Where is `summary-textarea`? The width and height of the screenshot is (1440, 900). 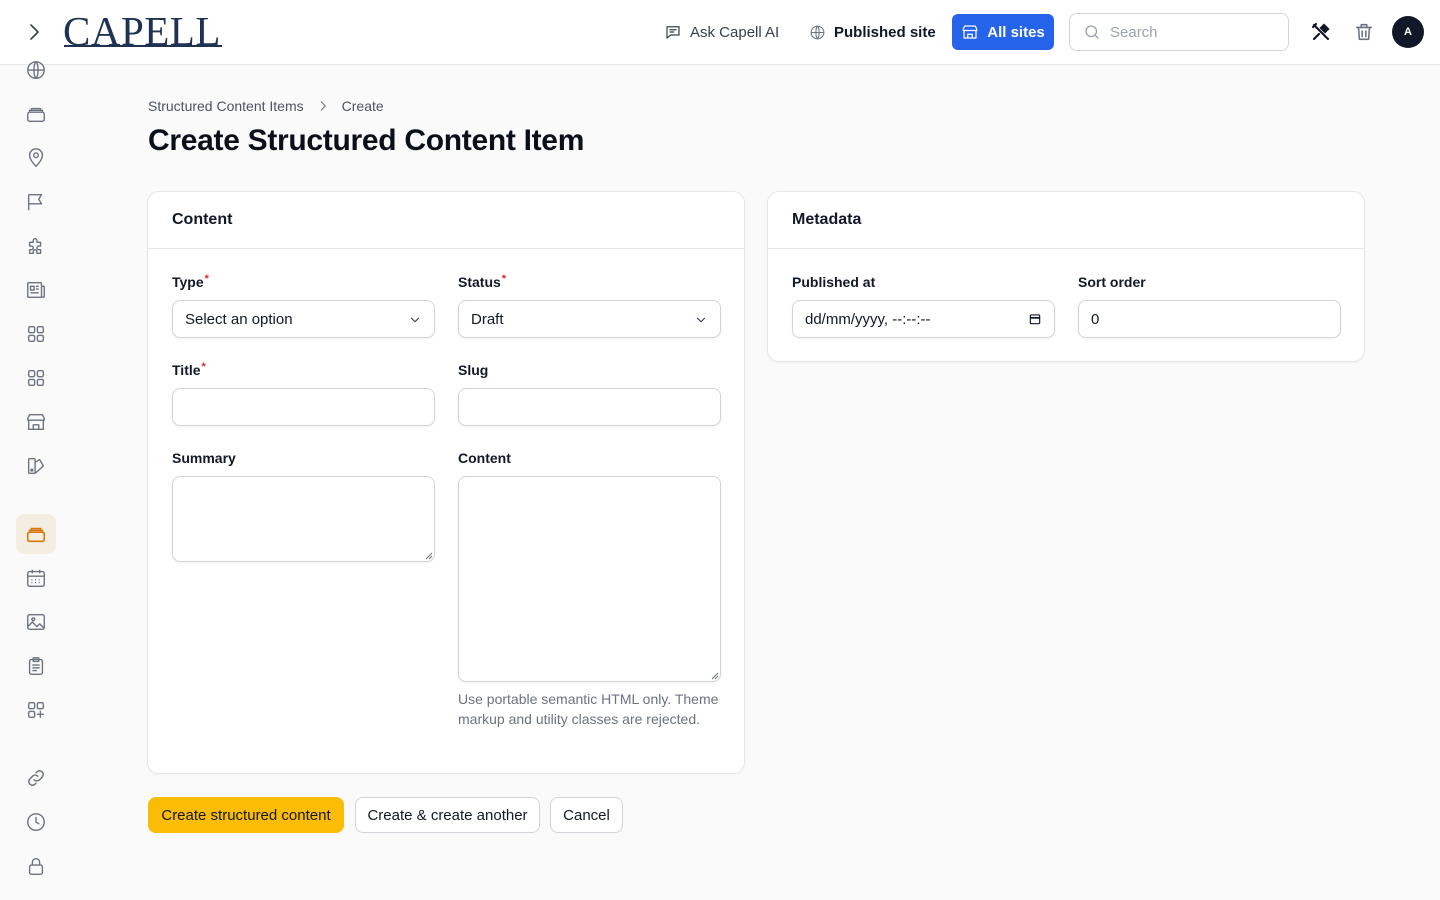 summary-textarea is located at coordinates (303, 519).